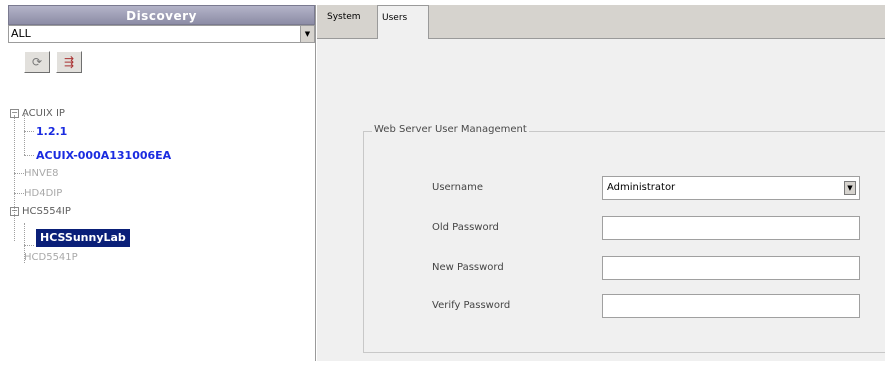 This screenshot has height=366, width=885. Describe the element at coordinates (731, 188) in the screenshot. I see `username-select: Administrator ▼` at that location.